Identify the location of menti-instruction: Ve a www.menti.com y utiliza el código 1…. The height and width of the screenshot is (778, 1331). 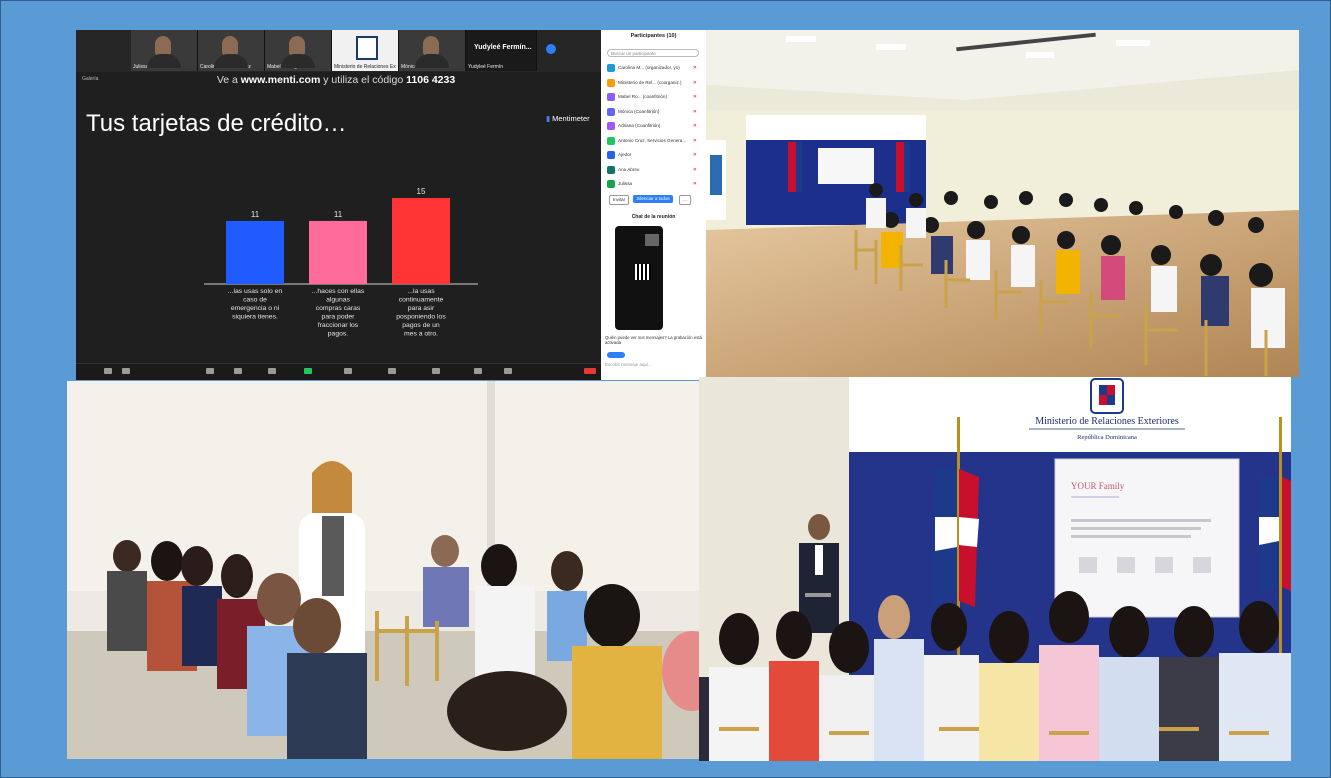
(336, 80).